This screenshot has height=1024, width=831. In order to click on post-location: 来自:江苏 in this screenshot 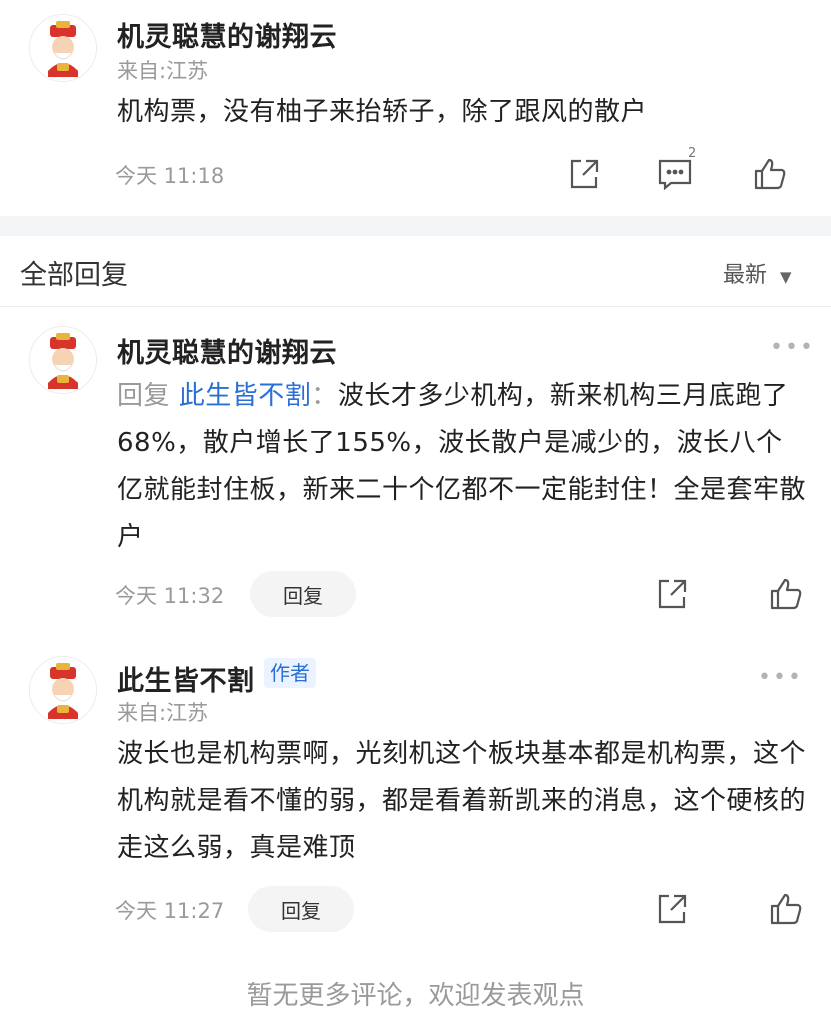, I will do `click(163, 71)`.